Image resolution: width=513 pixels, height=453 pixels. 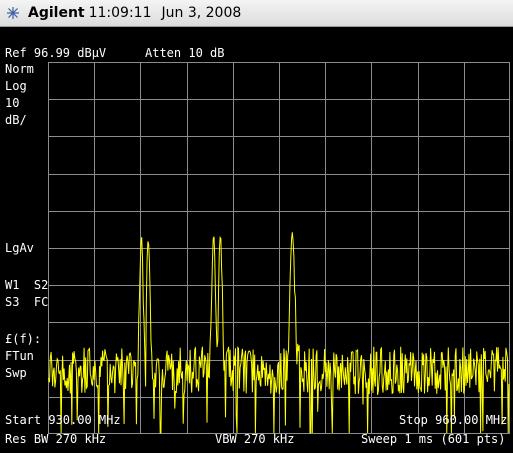 What do you see at coordinates (16, 373) in the screenshot?
I see `swp-label: Swp` at bounding box center [16, 373].